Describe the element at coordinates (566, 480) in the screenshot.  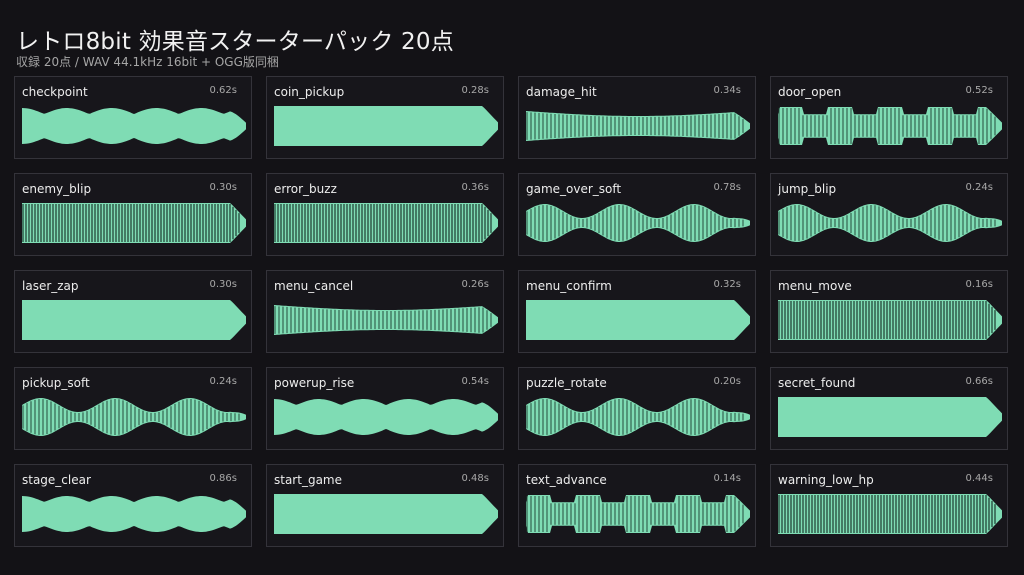
I see `sound-name: text_advance` at that location.